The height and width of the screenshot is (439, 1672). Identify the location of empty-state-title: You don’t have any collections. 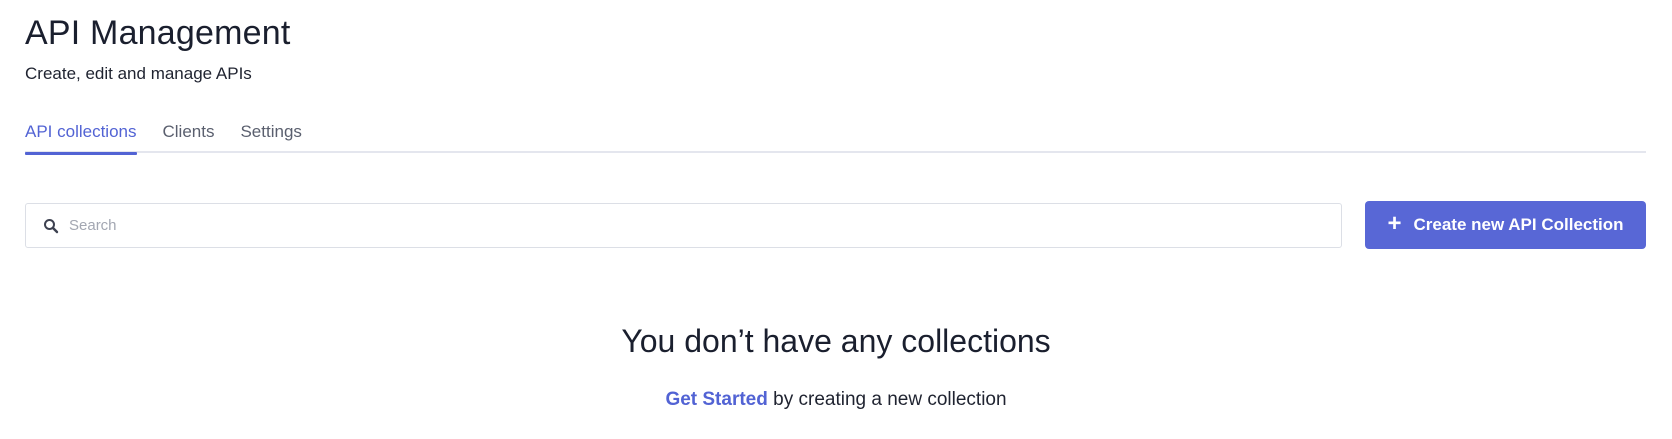
(836, 341).